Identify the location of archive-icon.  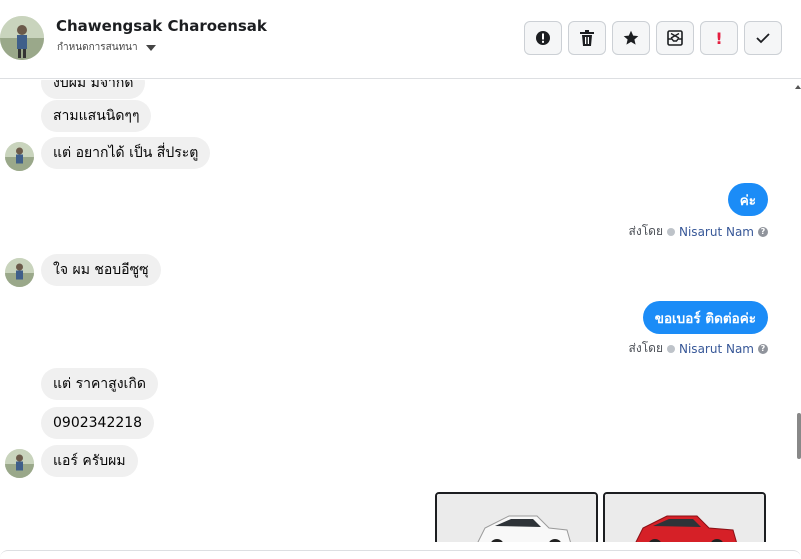
(675, 38).